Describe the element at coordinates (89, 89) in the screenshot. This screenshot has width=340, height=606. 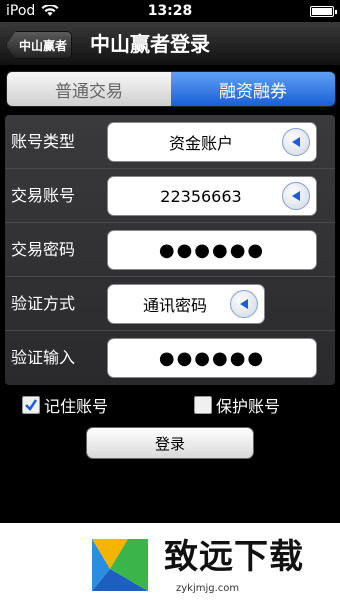
I see `tab-normal-trade: 普通交易` at that location.